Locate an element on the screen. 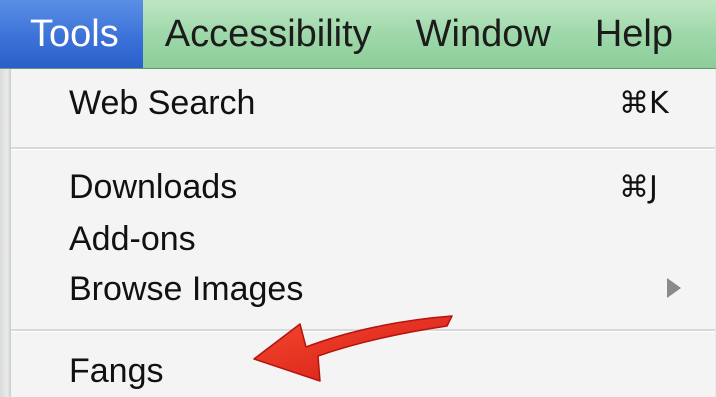 The image size is (716, 397). menu-help: Help is located at coordinates (634, 34).